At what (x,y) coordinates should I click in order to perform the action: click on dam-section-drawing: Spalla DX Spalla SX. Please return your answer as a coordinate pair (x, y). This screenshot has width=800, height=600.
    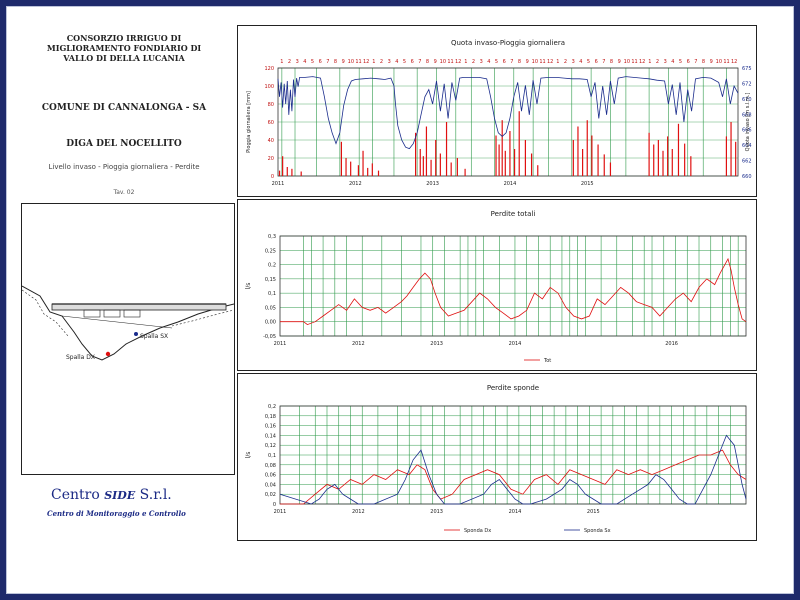
    Looking at the image, I should click on (128, 339).